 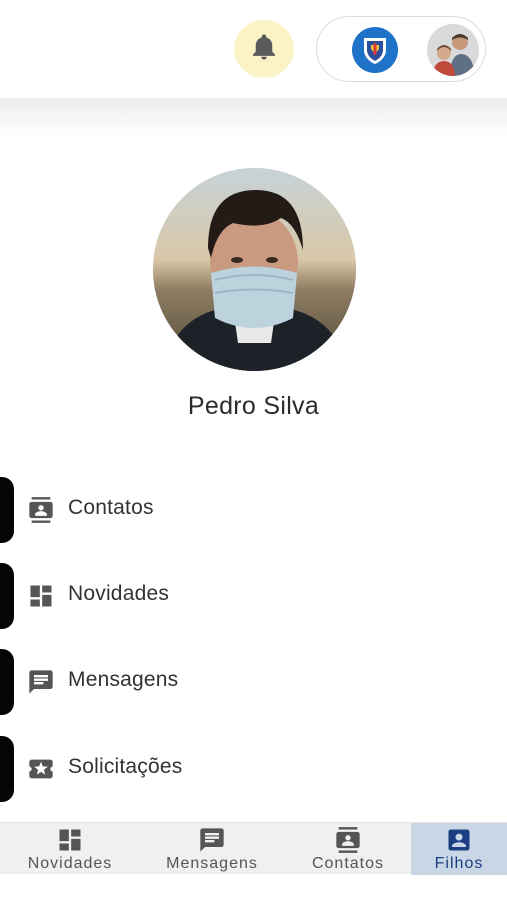 I want to click on menu-item-label: Solicitações, so click(x=125, y=766).